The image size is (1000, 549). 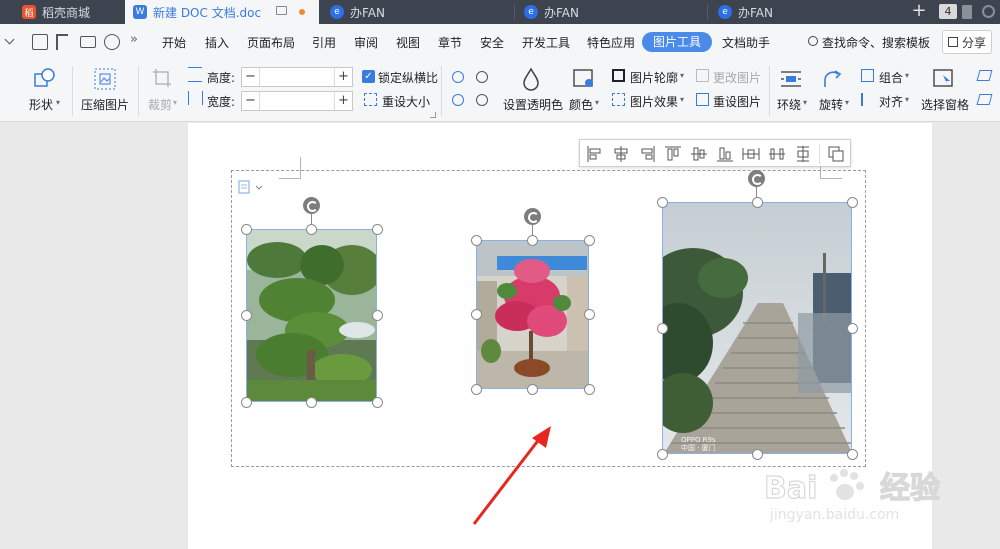 I want to click on menu-review: 审阅, so click(x=366, y=42).